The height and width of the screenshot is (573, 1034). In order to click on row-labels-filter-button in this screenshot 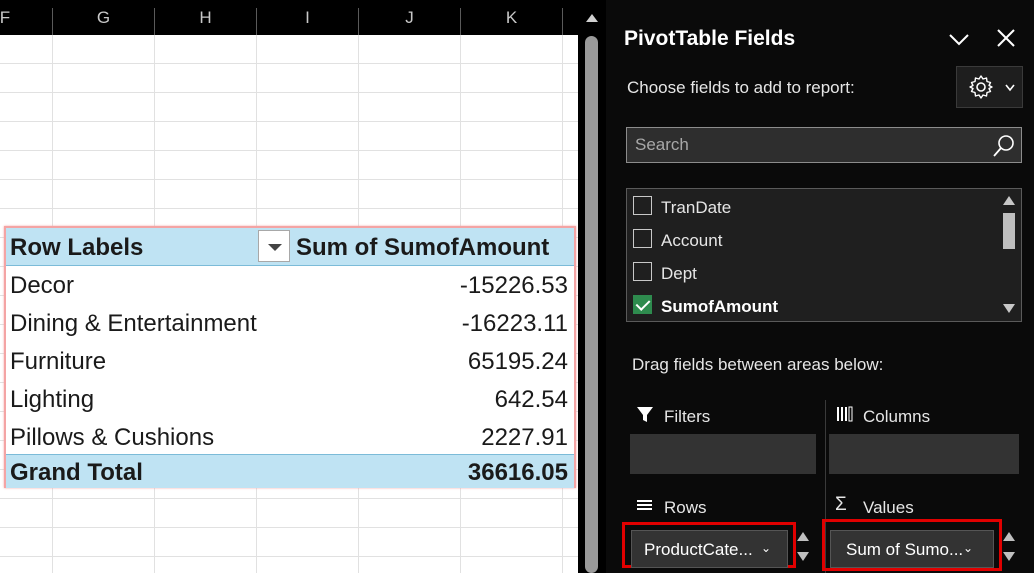, I will do `click(274, 246)`.